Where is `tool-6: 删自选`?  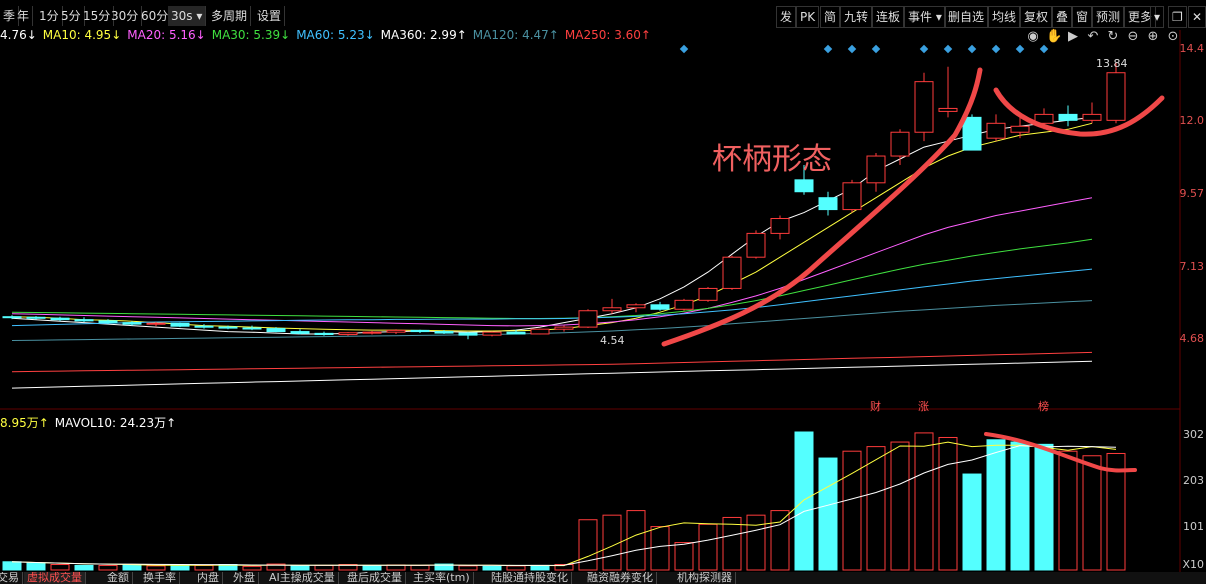
tool-6: 删自选 is located at coordinates (966, 17).